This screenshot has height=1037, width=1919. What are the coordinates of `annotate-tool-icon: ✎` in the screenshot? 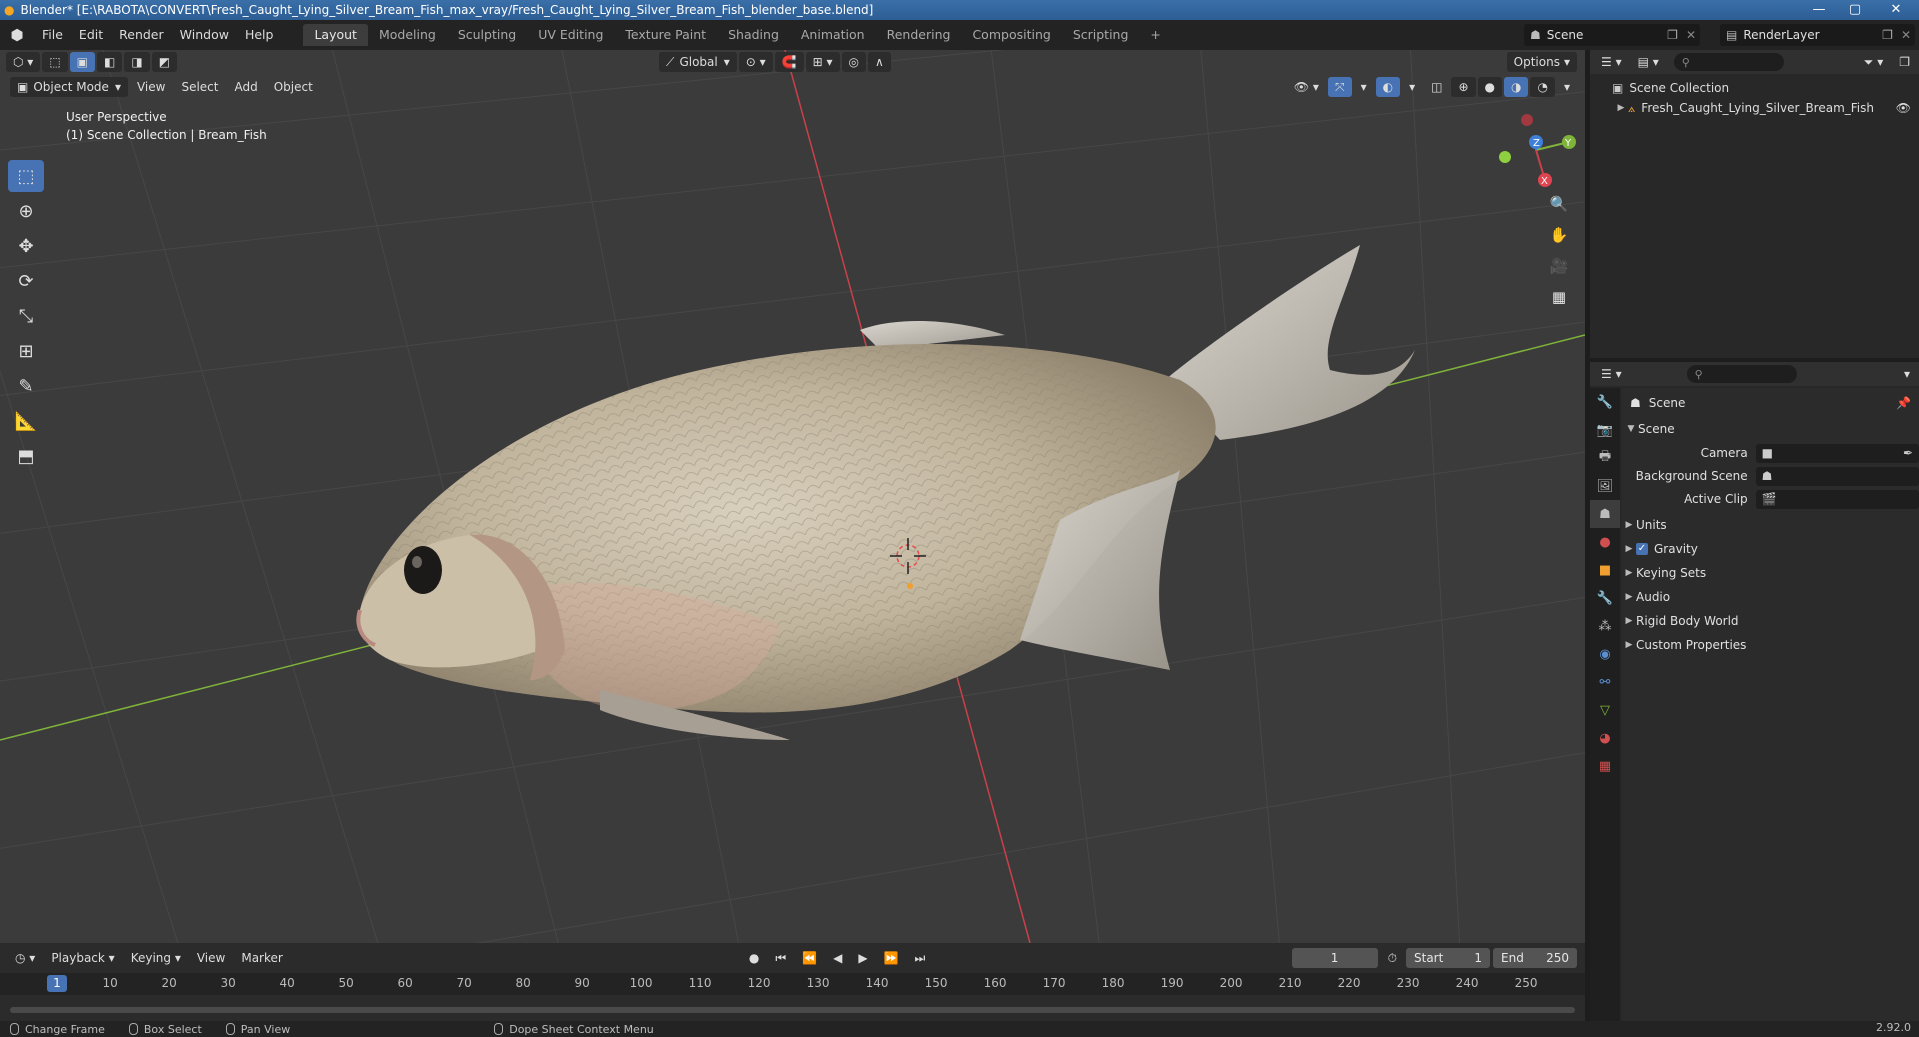 It's located at (26, 386).